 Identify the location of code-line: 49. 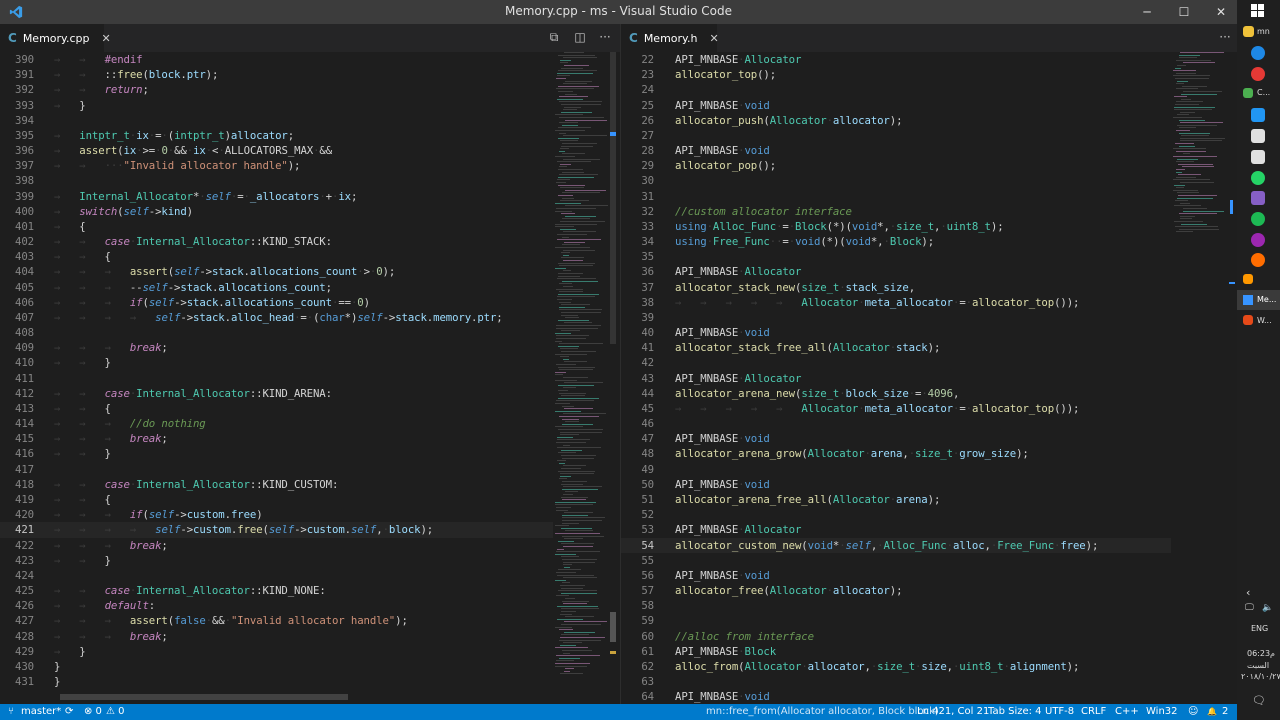
(896, 469).